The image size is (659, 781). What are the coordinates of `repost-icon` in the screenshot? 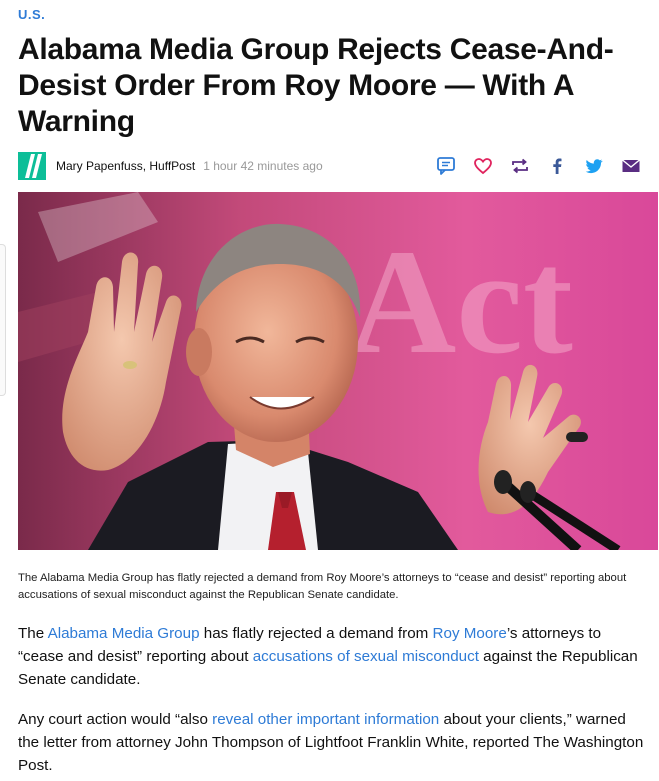 It's located at (520, 166).